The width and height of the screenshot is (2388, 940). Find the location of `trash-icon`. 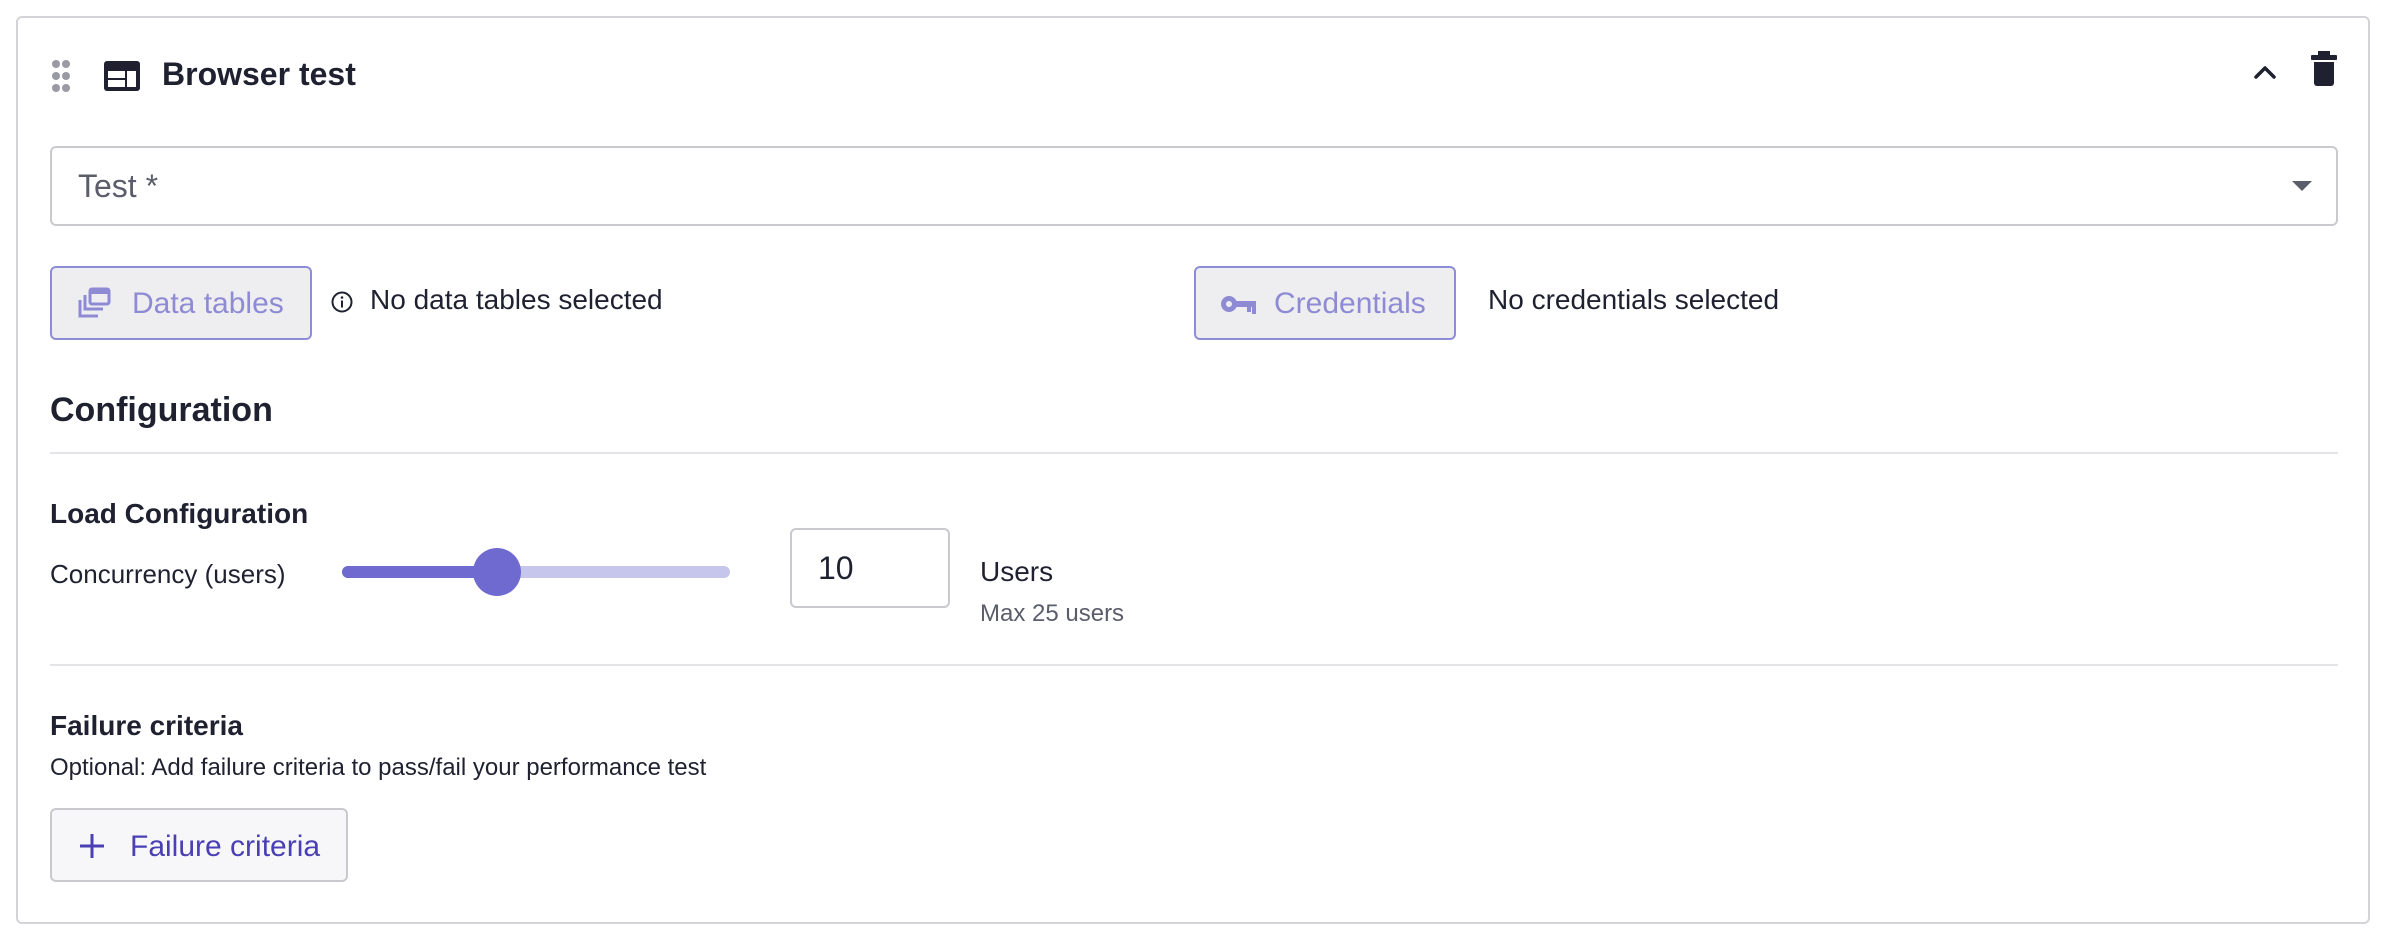

trash-icon is located at coordinates (2324, 68).